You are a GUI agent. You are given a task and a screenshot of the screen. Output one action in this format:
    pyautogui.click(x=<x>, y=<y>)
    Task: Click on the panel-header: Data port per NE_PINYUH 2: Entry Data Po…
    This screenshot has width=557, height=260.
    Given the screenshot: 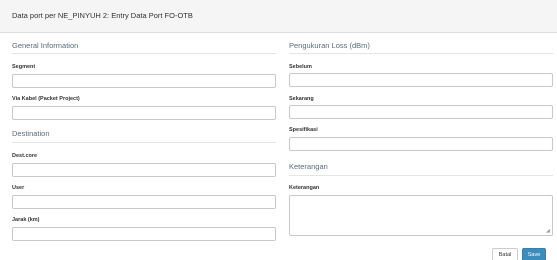 What is the action you would take?
    pyautogui.click(x=278, y=16)
    